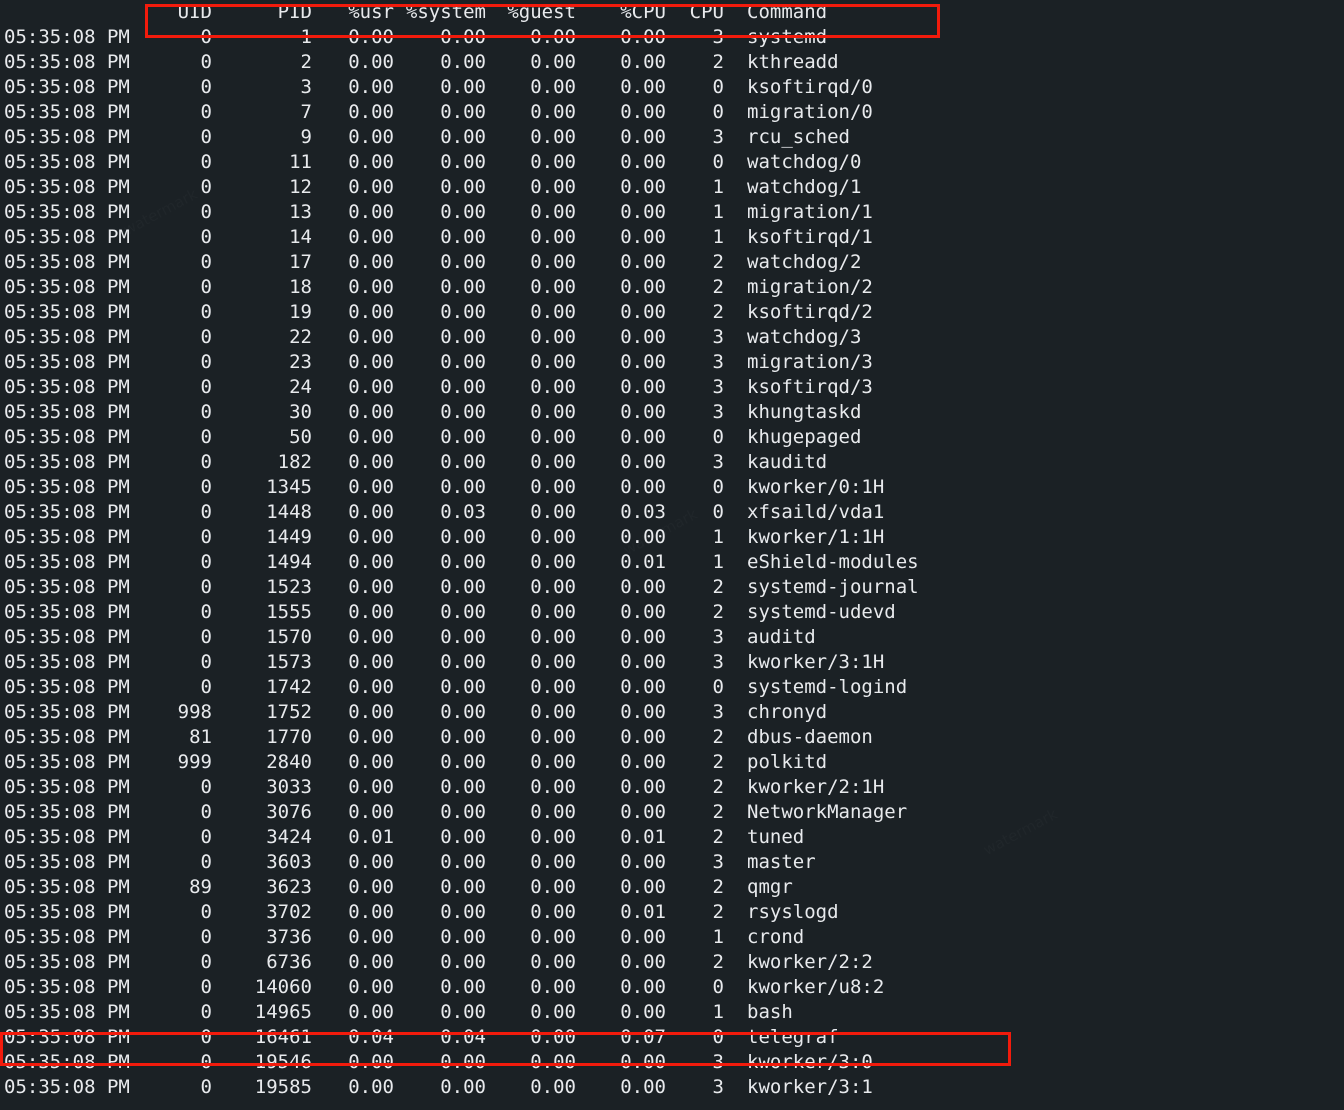 The image size is (1344, 1110). What do you see at coordinates (672, 62) in the screenshot?
I see `table-row: 05:35:08 PM 0 2 0.00 0.00 0.00 0.00 2 kthreadd` at bounding box center [672, 62].